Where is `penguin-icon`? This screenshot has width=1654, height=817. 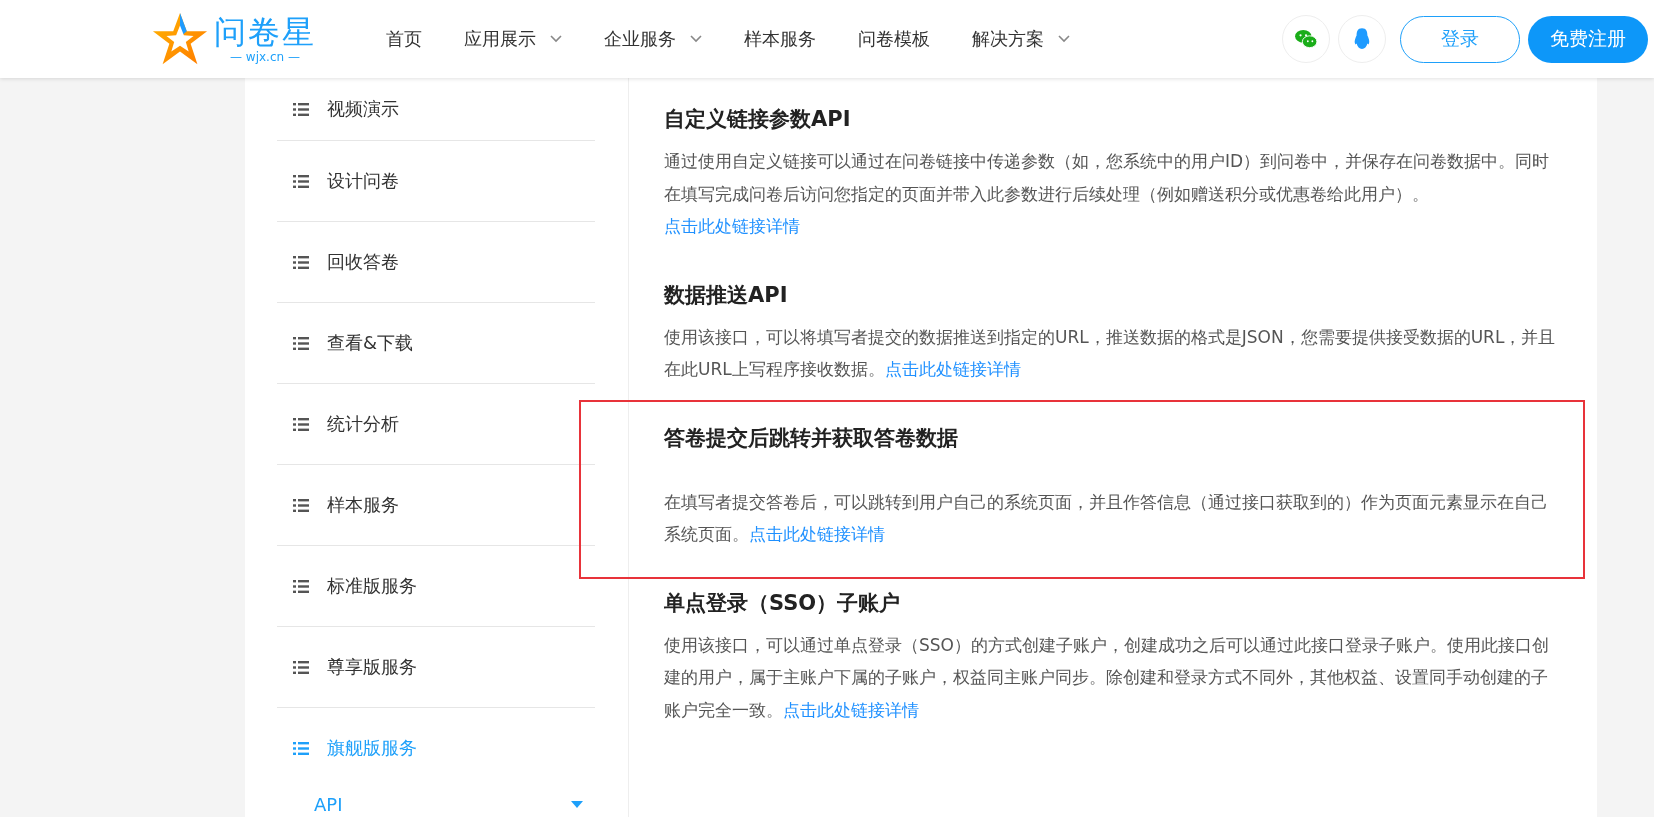
penguin-icon is located at coordinates (1362, 39).